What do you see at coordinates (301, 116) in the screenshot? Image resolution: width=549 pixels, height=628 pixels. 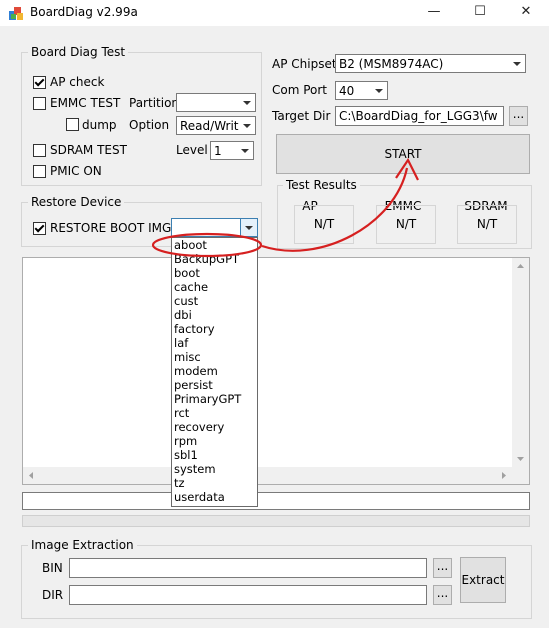 I see `target-dir-label: Target Dir` at bounding box center [301, 116].